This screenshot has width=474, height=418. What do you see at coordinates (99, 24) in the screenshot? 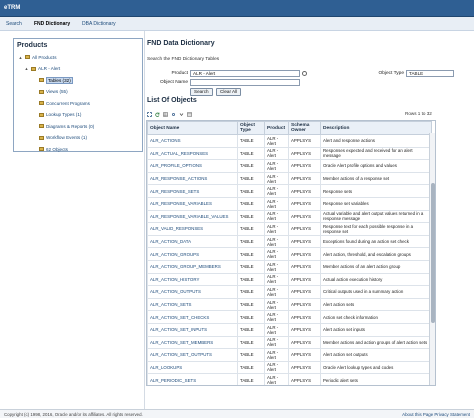
I see `nav-dba-dictionary: DBA Dictionary` at bounding box center [99, 24].